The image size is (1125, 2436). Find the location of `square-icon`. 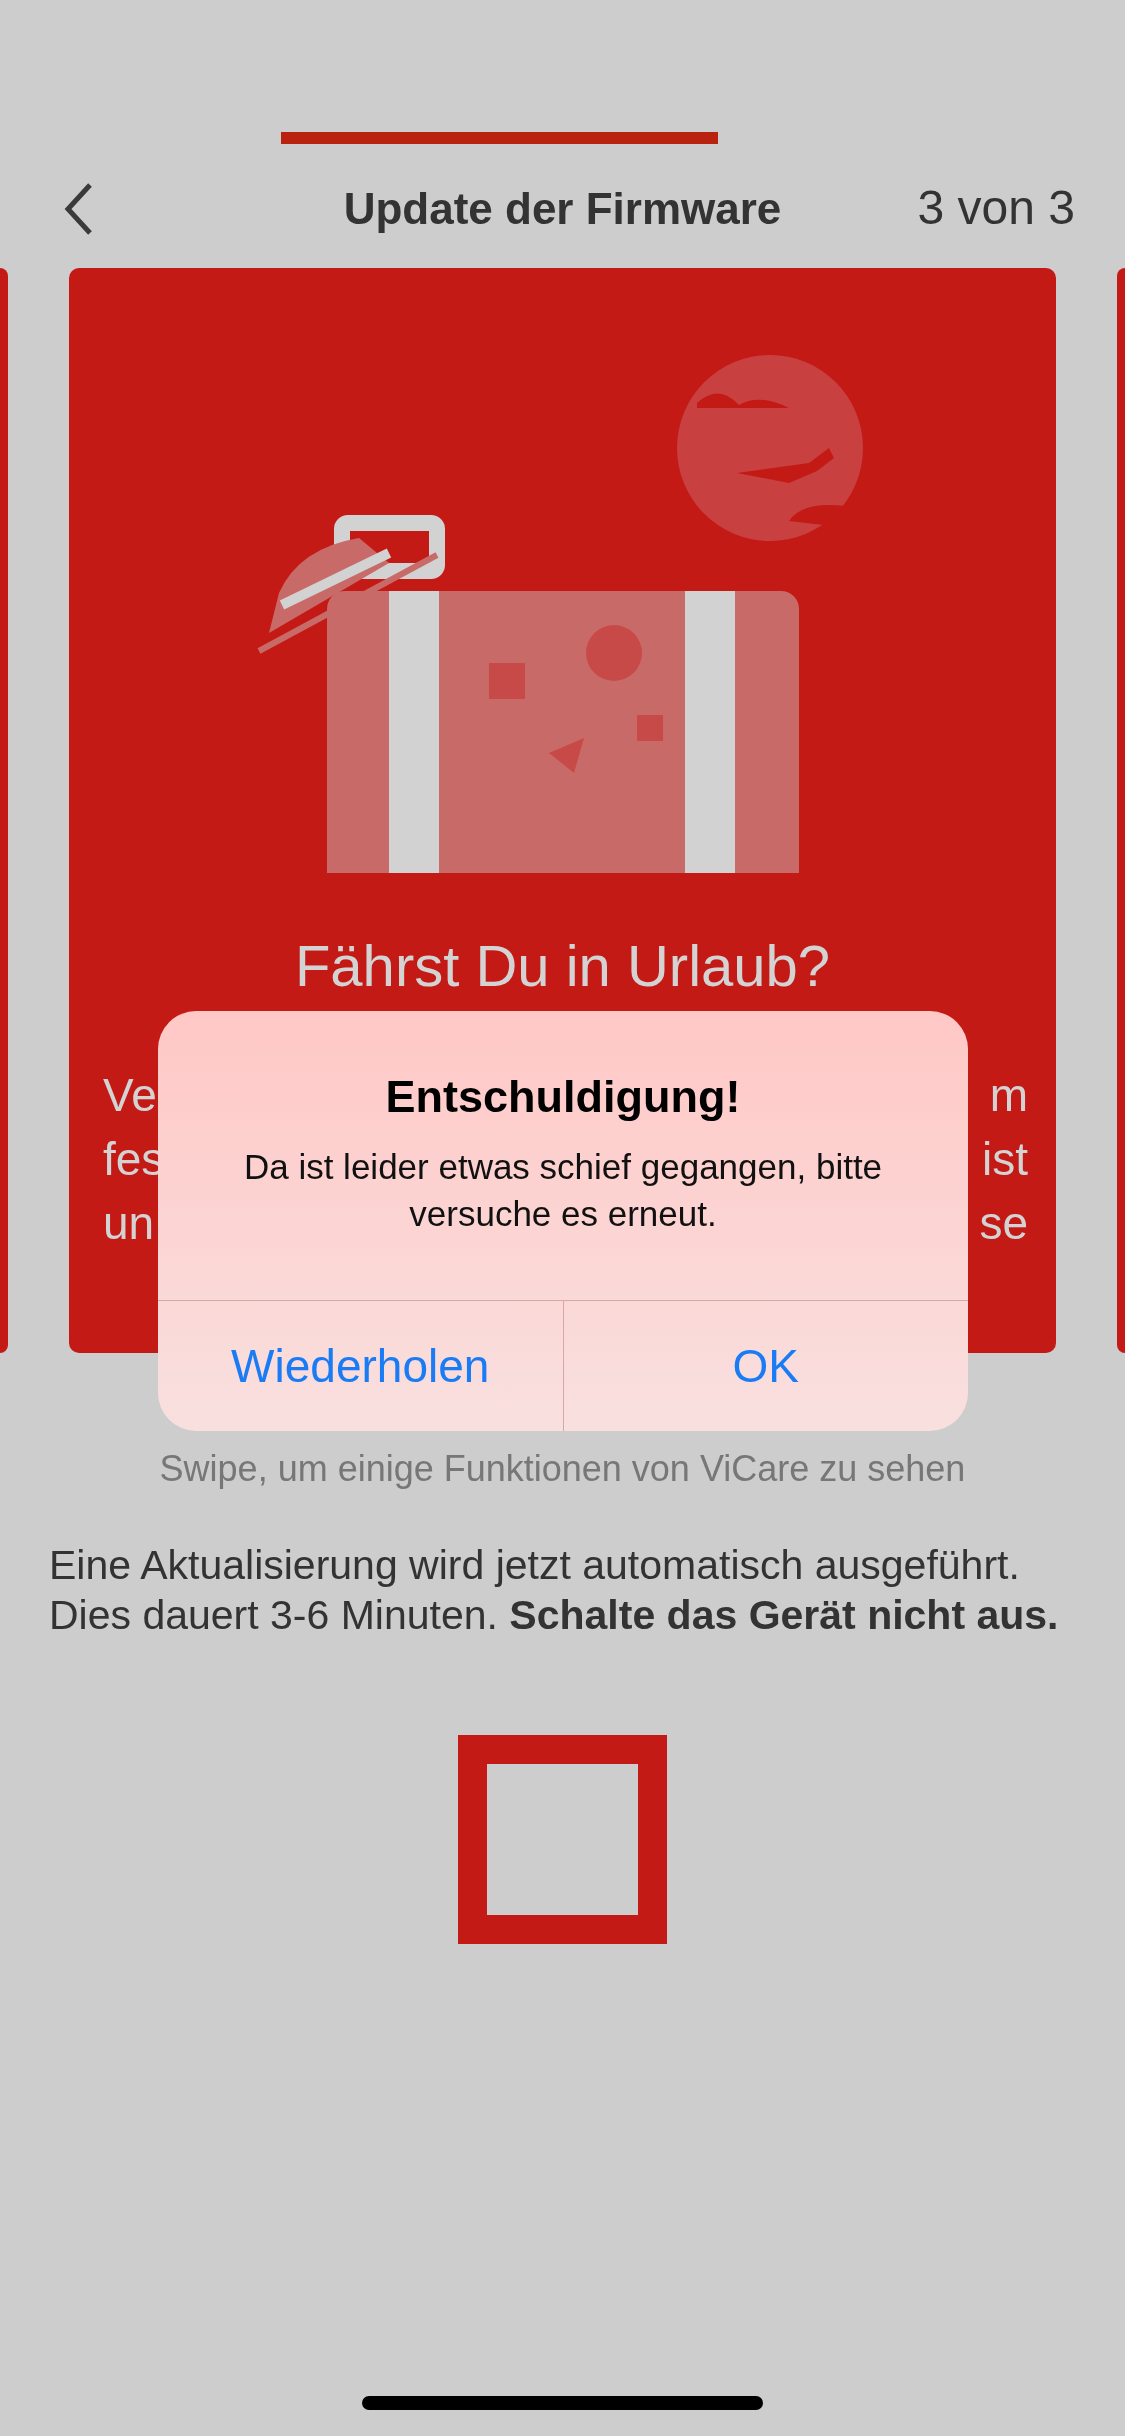

square-icon is located at coordinates (562, 1839).